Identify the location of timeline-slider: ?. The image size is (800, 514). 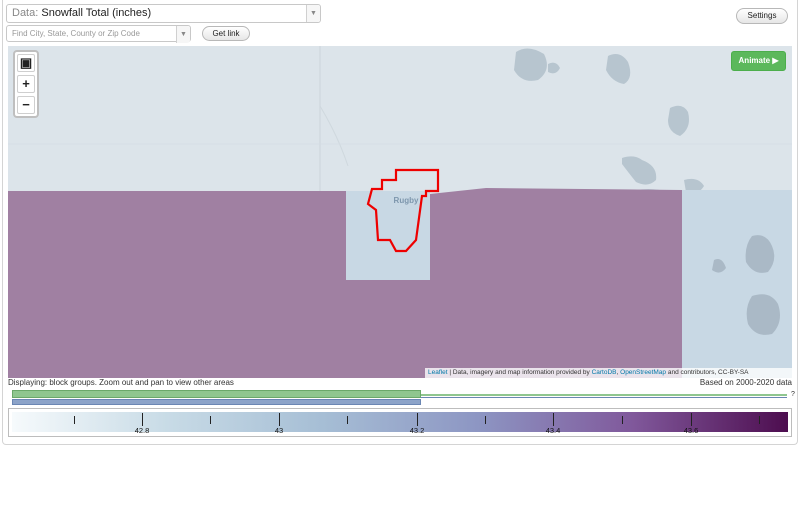
(401, 398).